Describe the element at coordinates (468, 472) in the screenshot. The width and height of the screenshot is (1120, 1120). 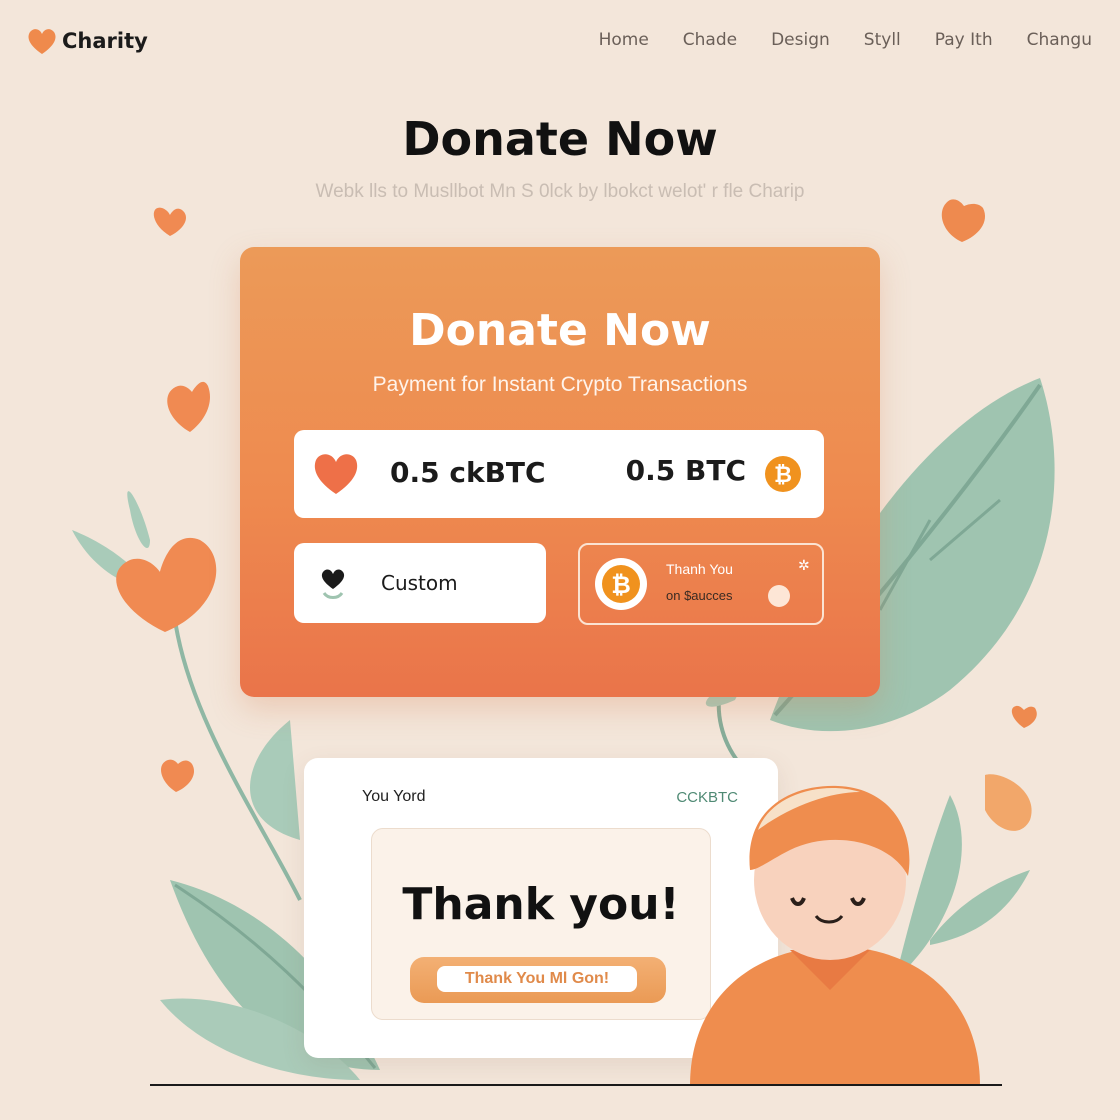
I see `ckbtc-amount: 0.5 ckBTC` at that location.